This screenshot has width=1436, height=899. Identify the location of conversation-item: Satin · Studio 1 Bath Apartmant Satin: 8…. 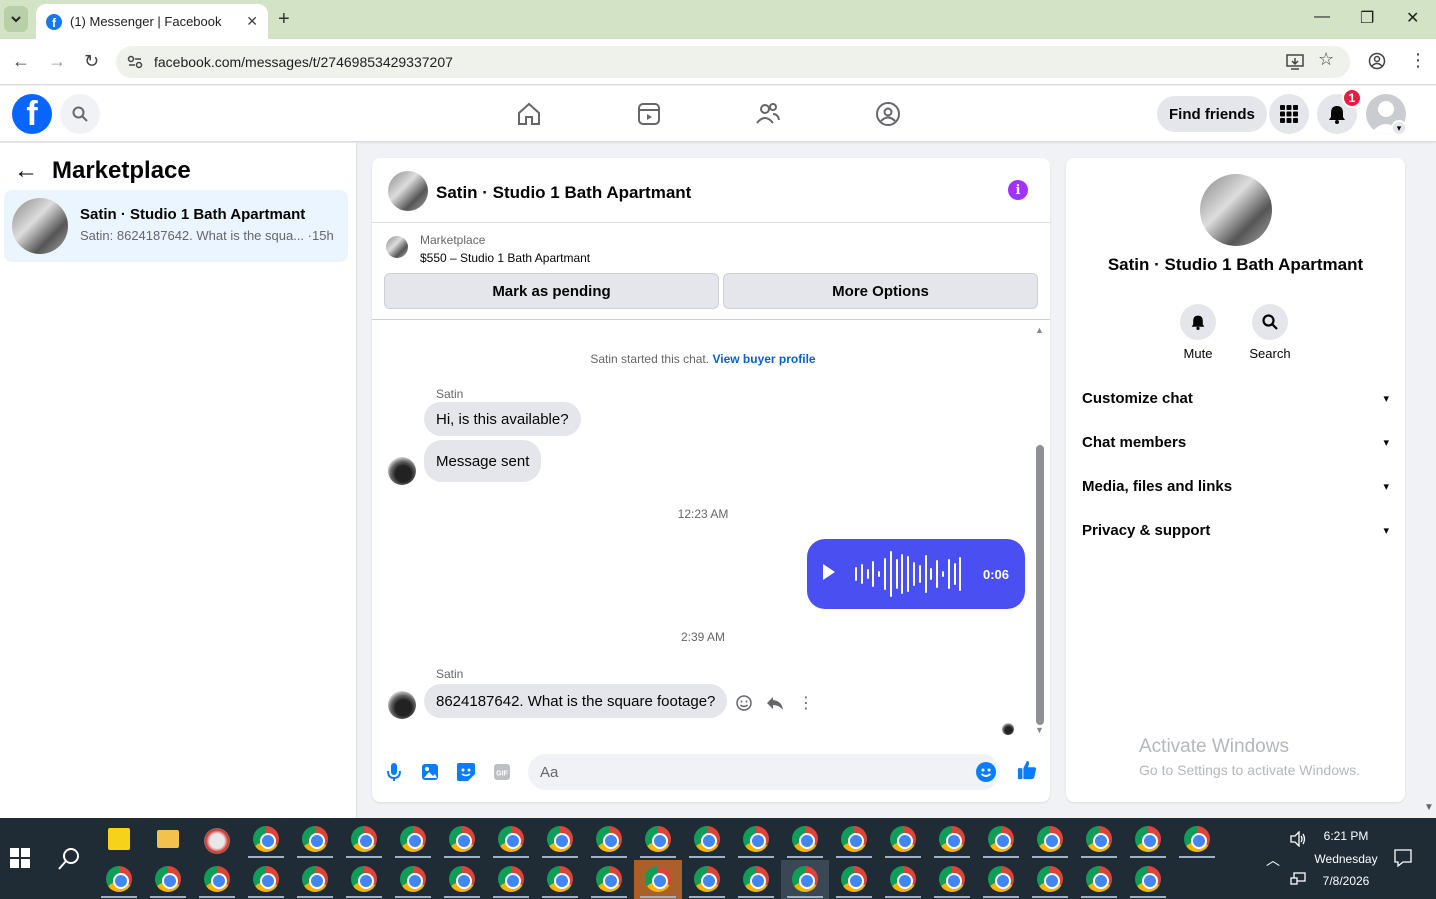
(176, 226).